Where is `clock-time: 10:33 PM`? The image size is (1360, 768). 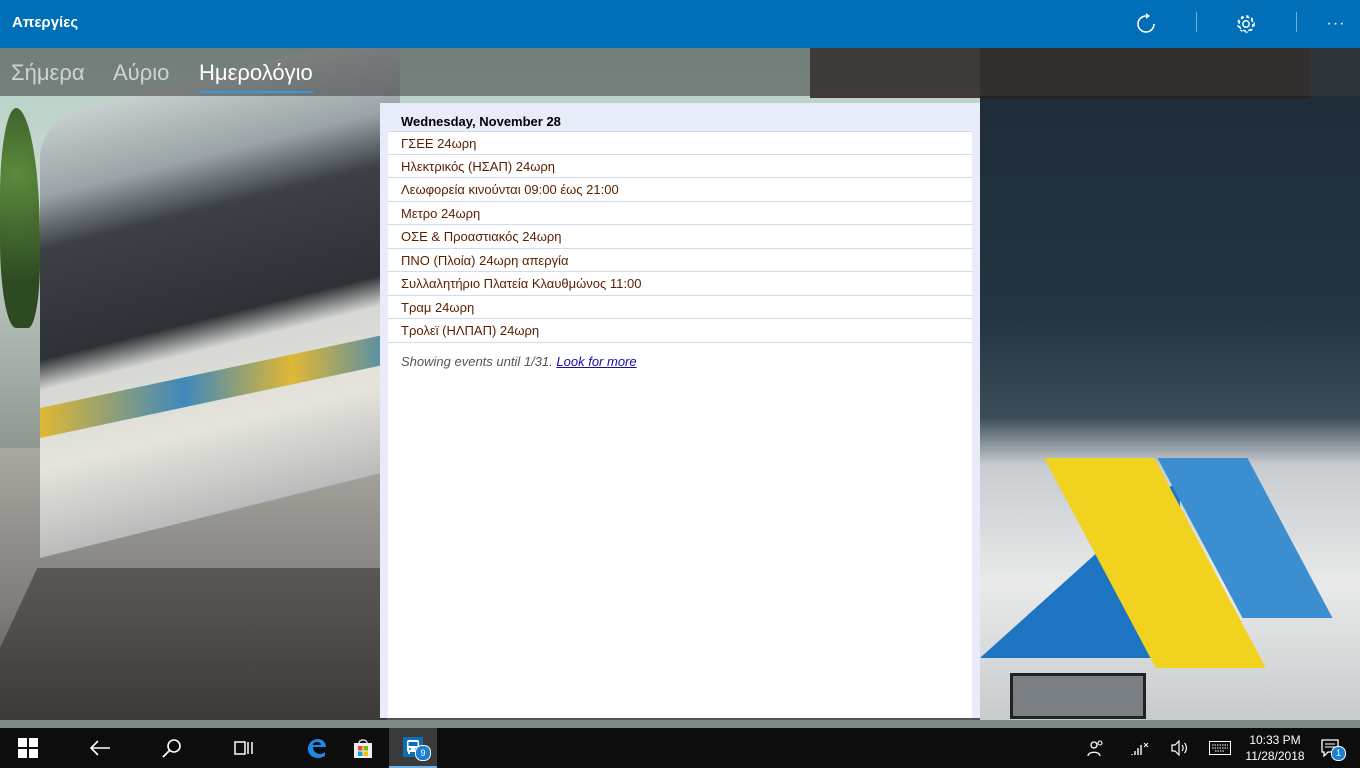 clock-time: 10:33 PM is located at coordinates (1275, 740).